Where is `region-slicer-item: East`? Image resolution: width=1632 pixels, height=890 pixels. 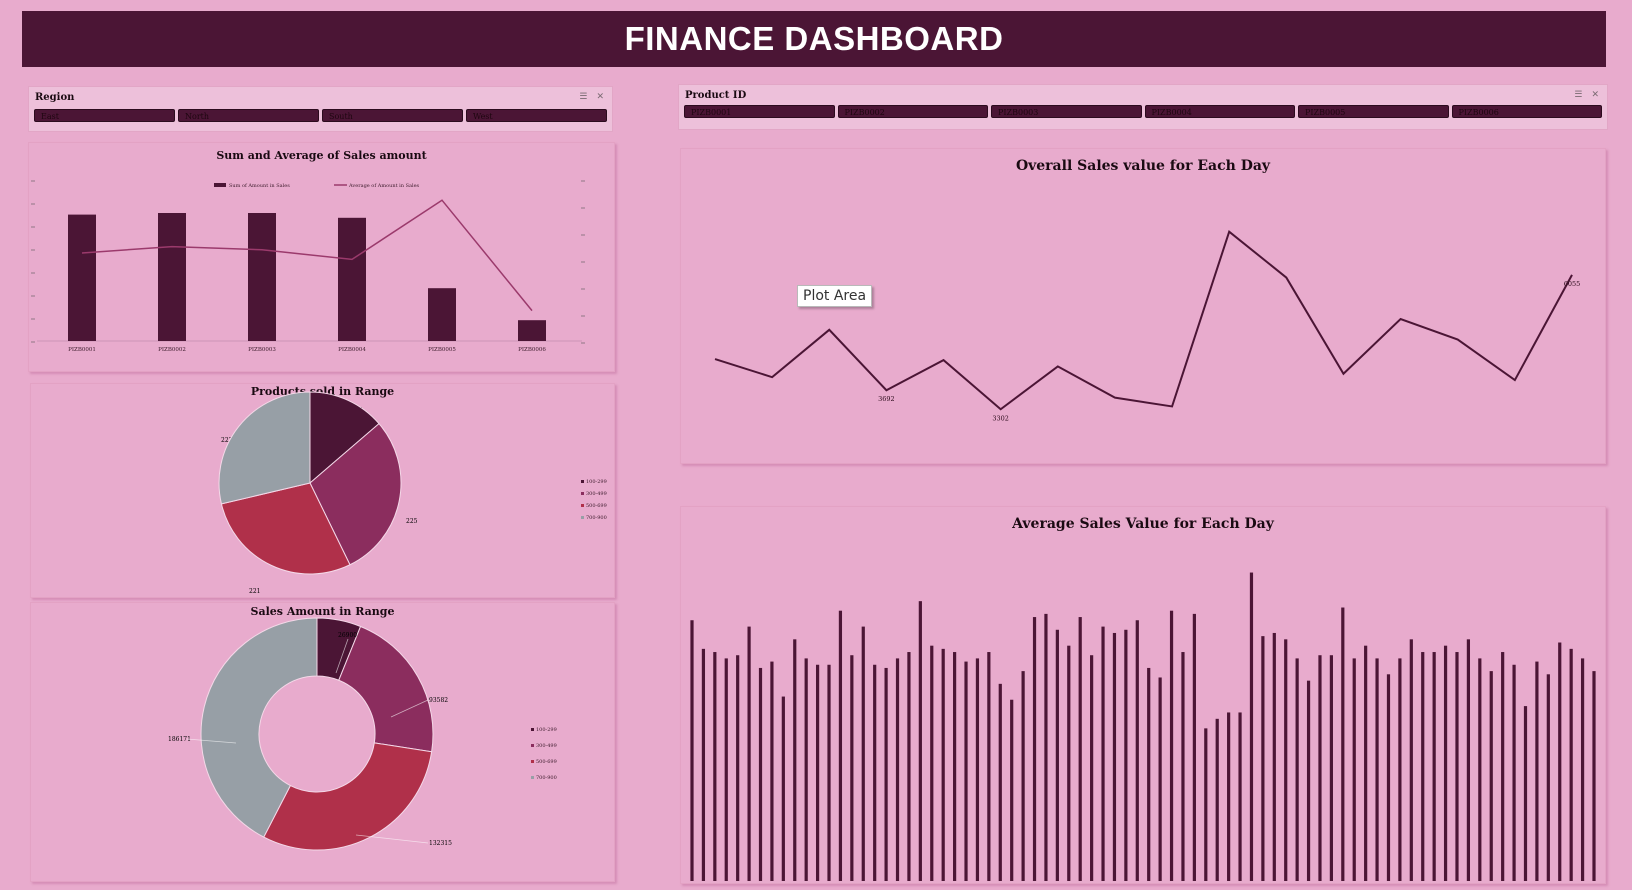
region-slicer-item: East is located at coordinates (104, 115).